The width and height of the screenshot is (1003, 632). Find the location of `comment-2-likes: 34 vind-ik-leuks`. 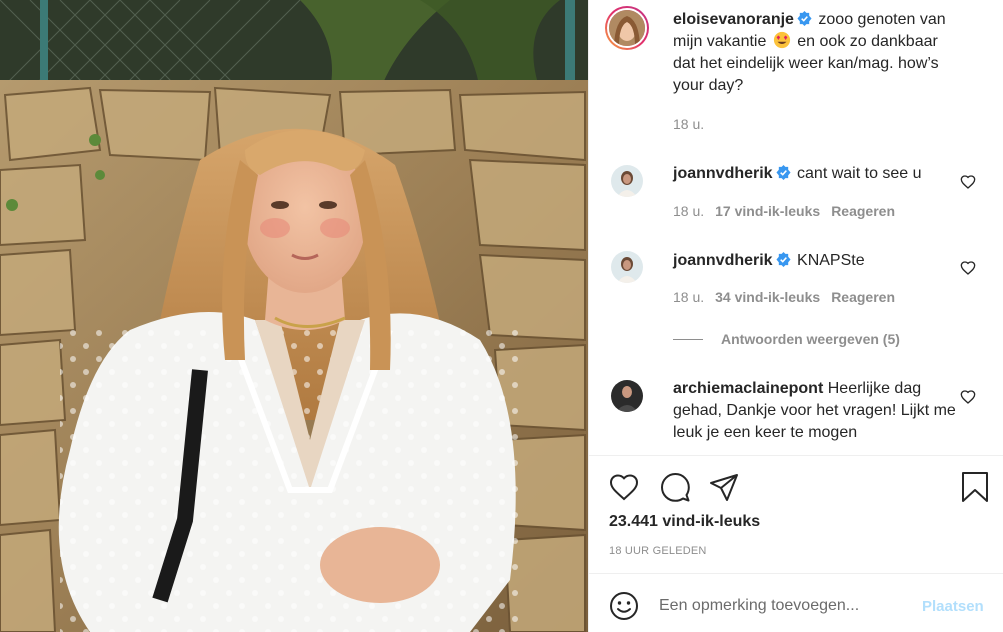

comment-2-likes: 34 vind-ik-leuks is located at coordinates (767, 297).